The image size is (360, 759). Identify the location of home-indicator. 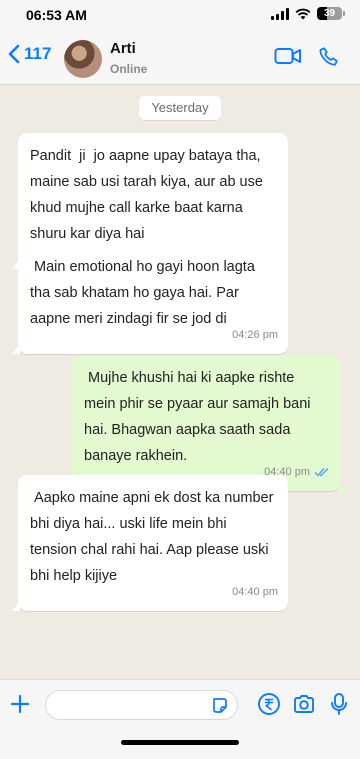
(180, 742).